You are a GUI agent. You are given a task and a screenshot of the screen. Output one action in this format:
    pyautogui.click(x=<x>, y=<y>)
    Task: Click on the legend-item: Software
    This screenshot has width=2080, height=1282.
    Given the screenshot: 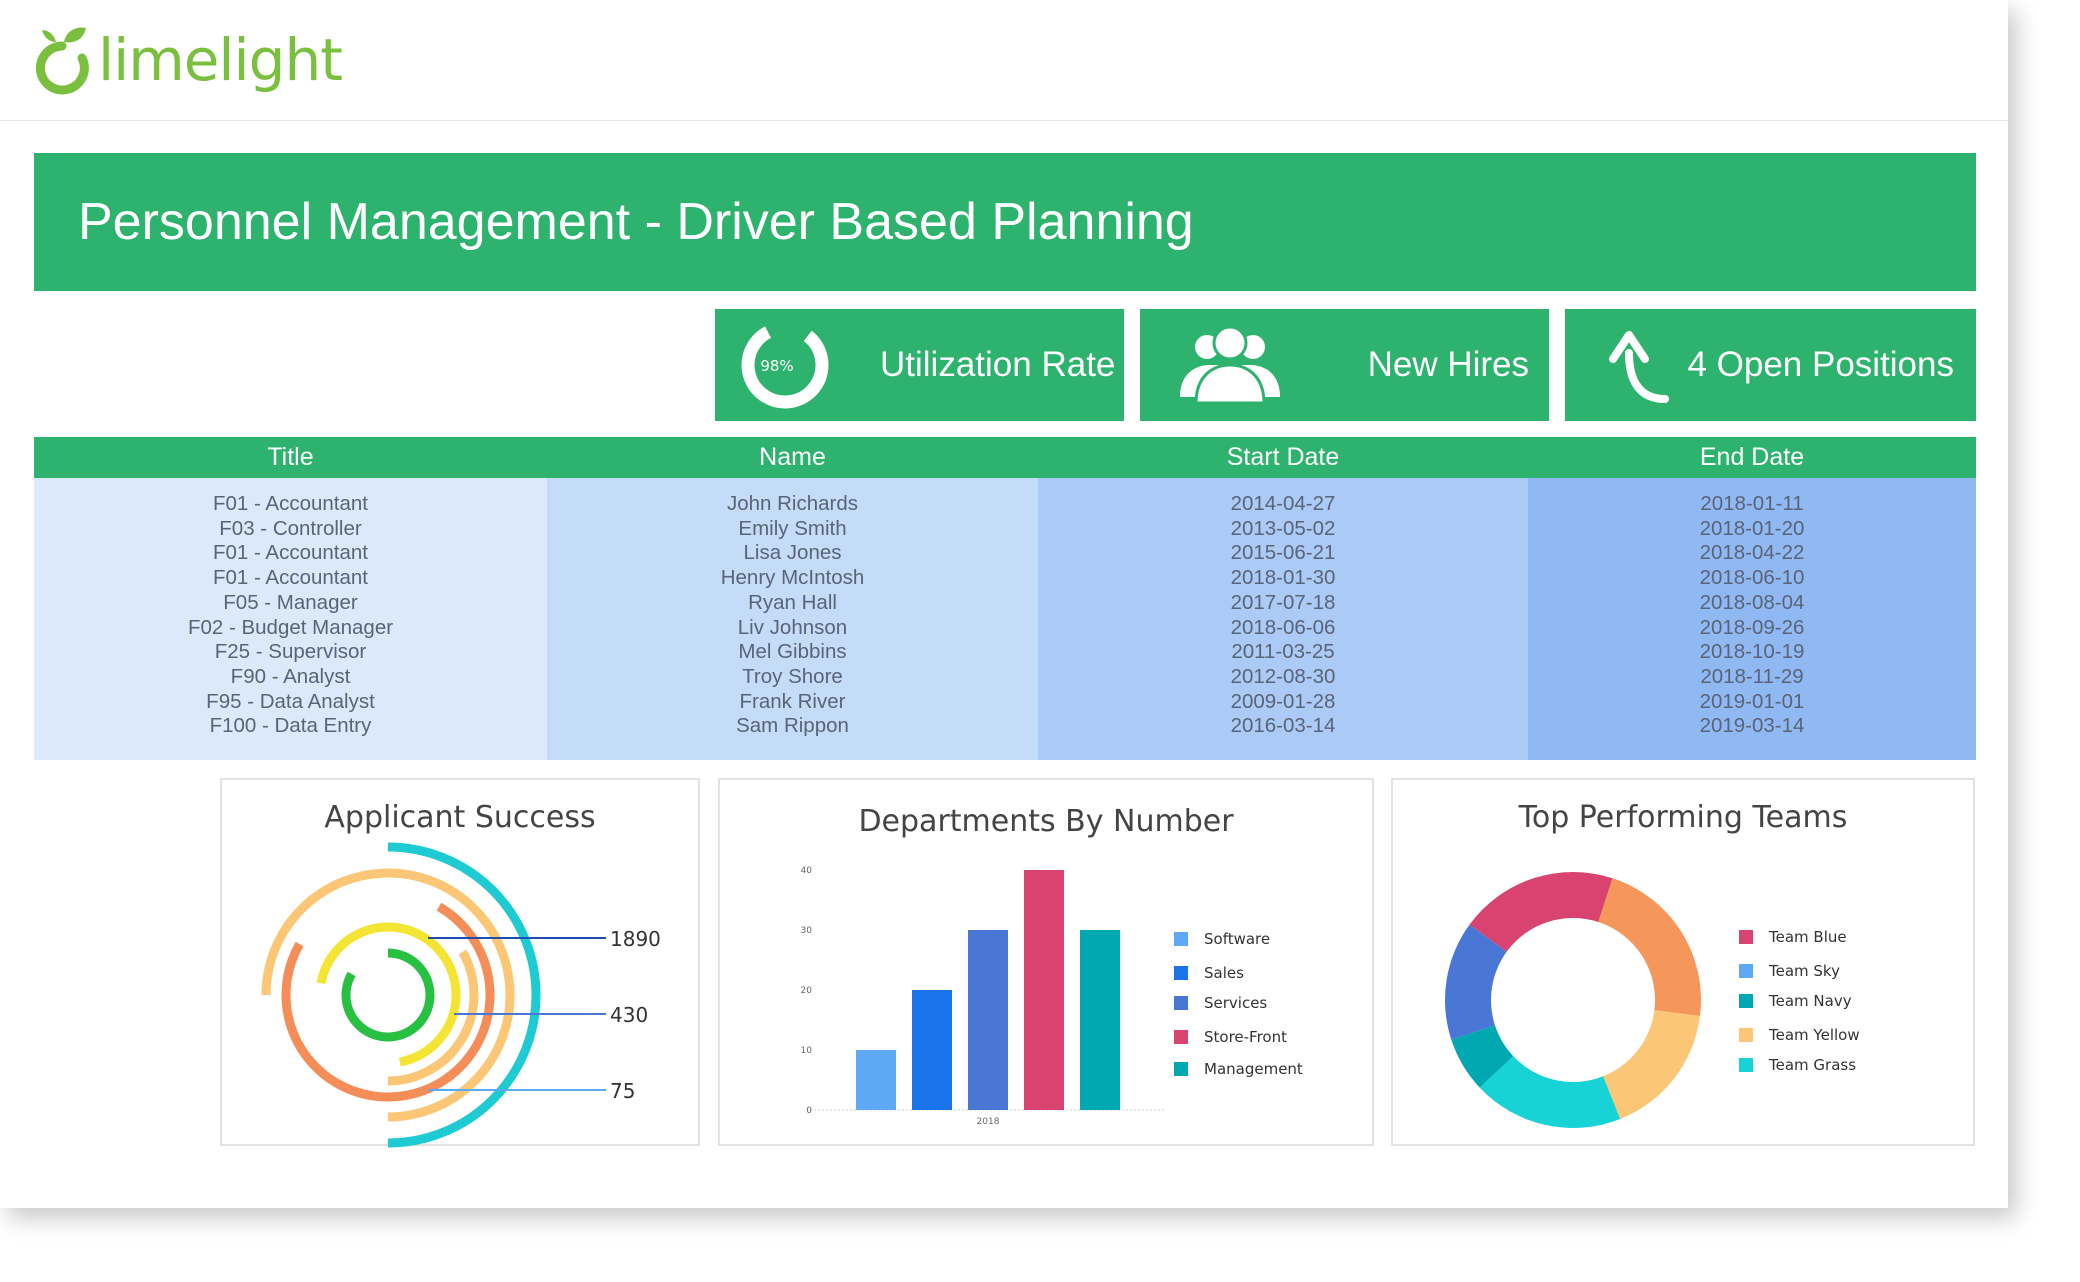 What is the action you would take?
    pyautogui.click(x=1222, y=939)
    